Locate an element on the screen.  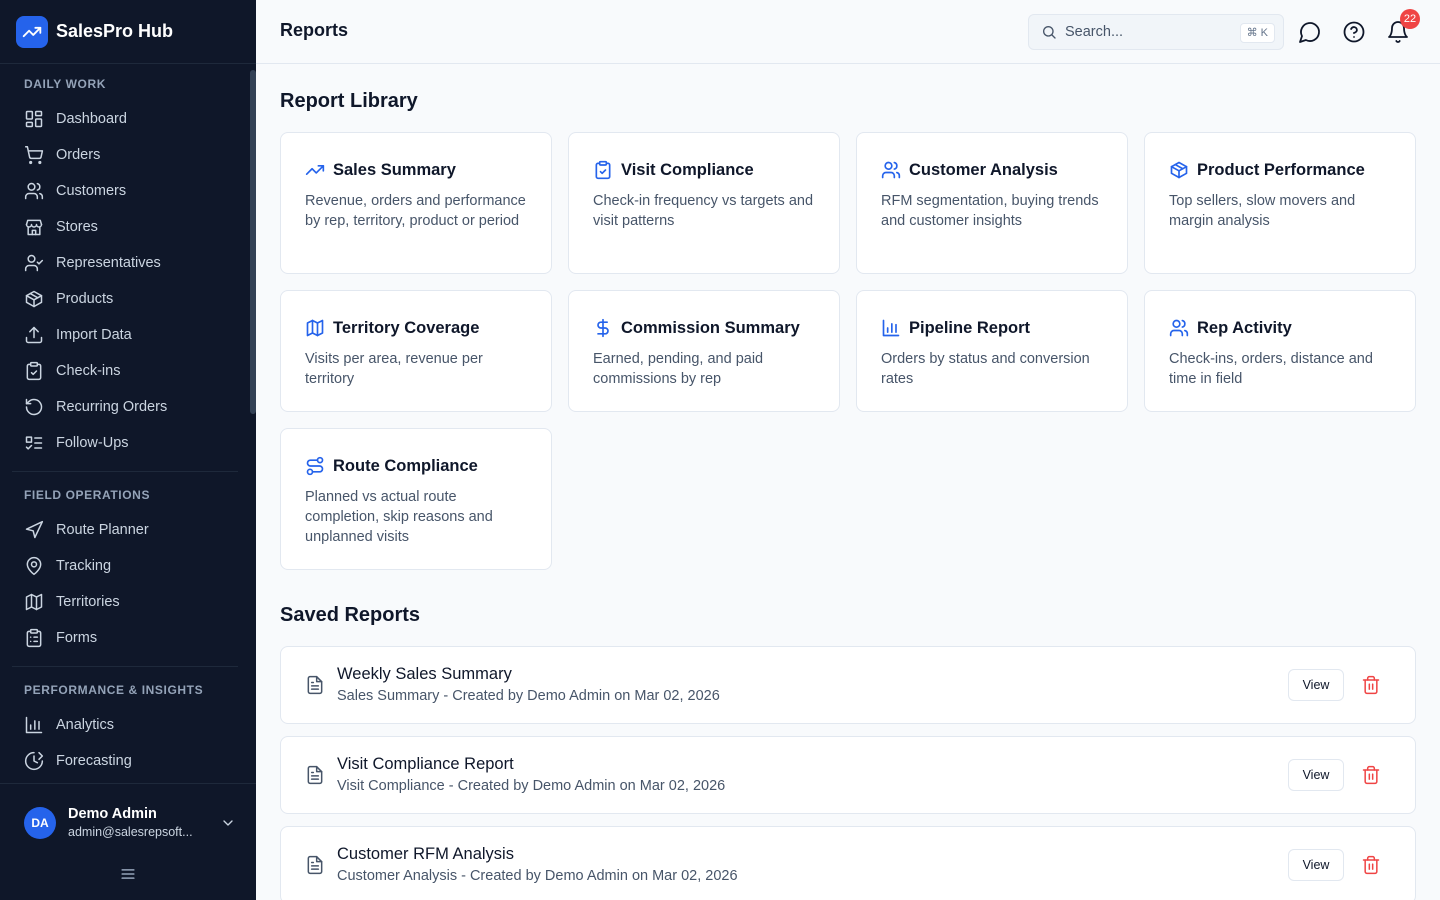
section-title: FIELD OPERATIONS is located at coordinates (87, 495).